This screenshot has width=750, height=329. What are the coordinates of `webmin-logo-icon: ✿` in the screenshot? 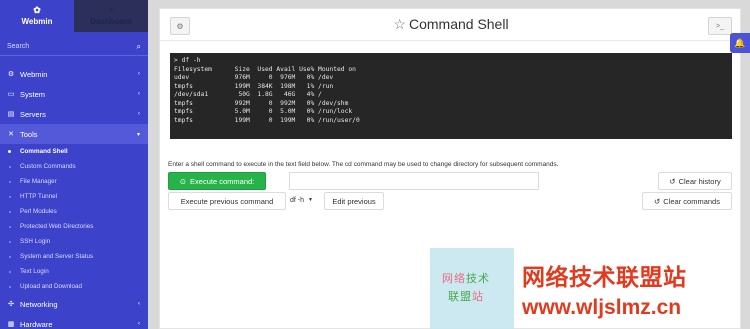 It's located at (37, 10).